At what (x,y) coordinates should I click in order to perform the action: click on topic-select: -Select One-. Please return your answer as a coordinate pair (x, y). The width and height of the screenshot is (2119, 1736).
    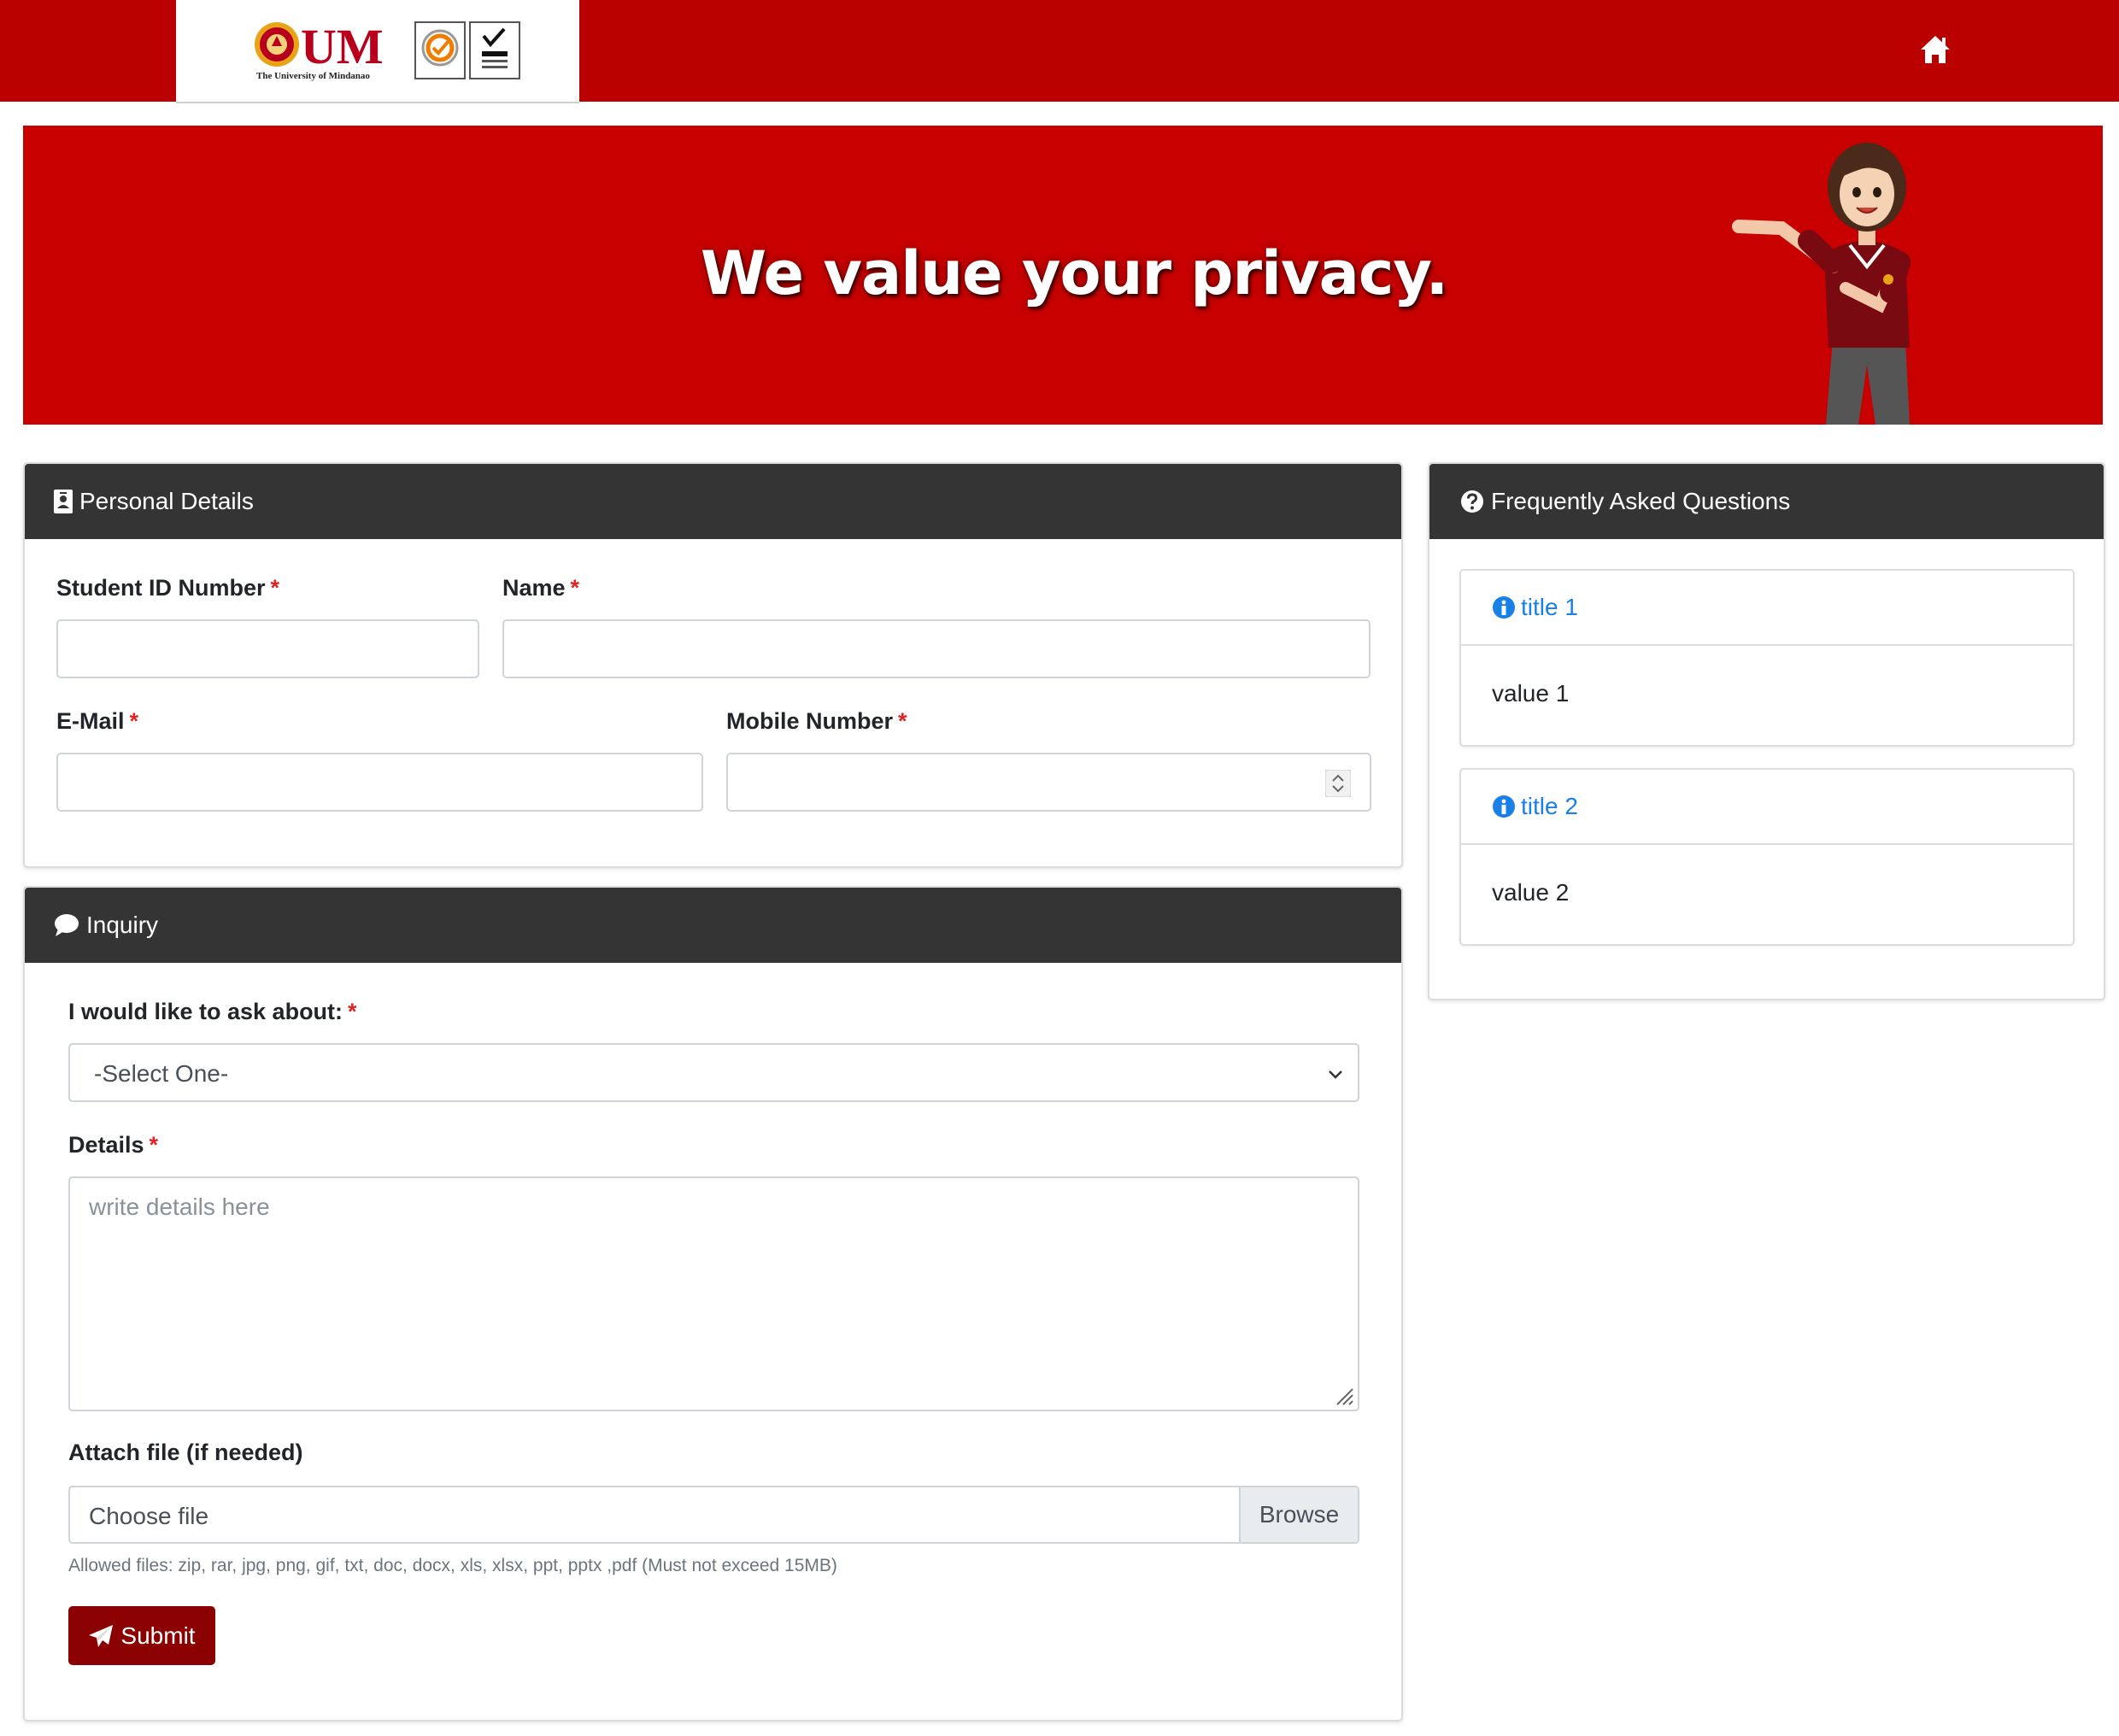
    Looking at the image, I should click on (714, 1072).